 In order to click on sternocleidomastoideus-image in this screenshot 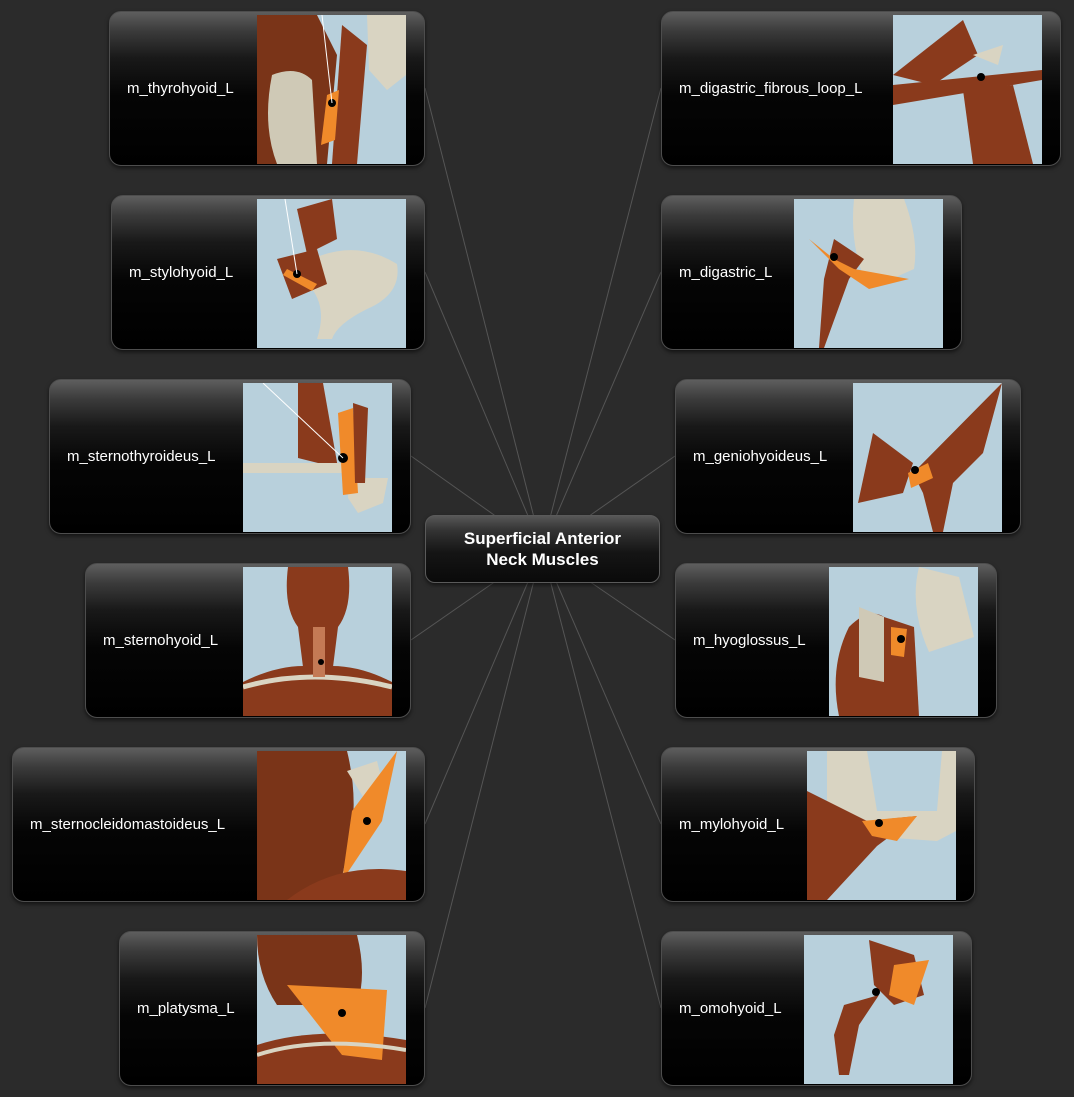, I will do `click(331, 825)`.